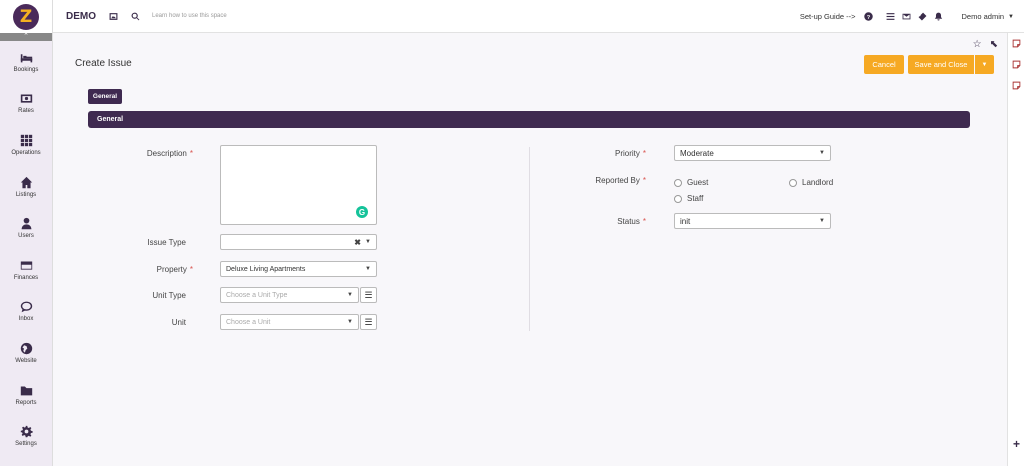  Describe the element at coordinates (113, 16) in the screenshot. I see `image-icon` at that location.